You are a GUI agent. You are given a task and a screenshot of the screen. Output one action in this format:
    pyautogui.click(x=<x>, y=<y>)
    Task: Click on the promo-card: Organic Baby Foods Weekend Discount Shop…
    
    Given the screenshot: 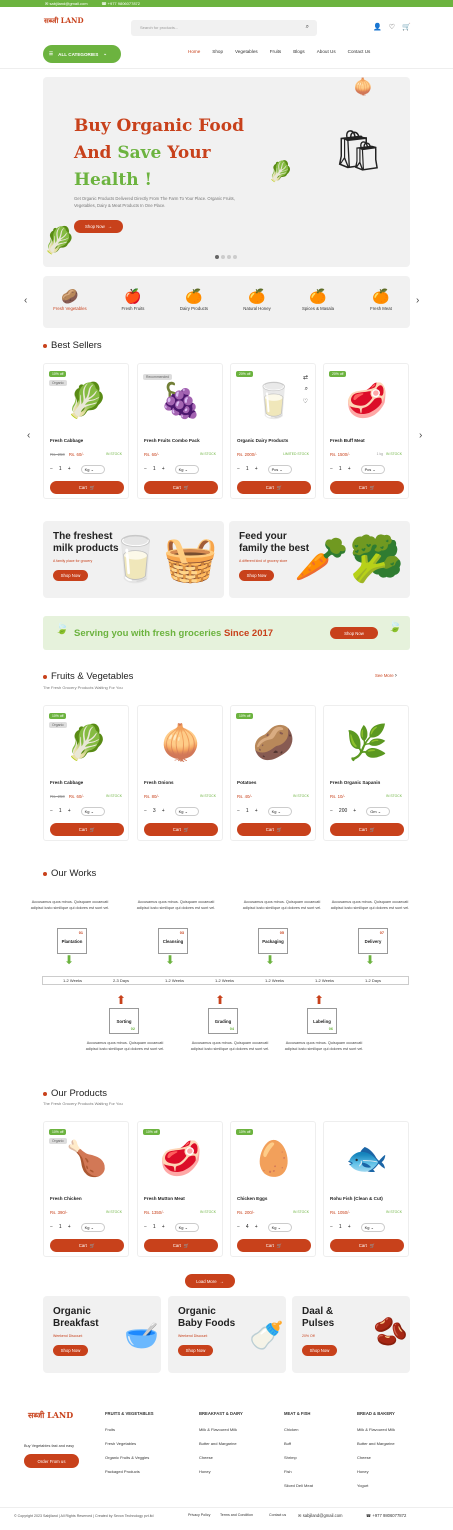 What is the action you would take?
    pyautogui.click(x=227, y=1334)
    